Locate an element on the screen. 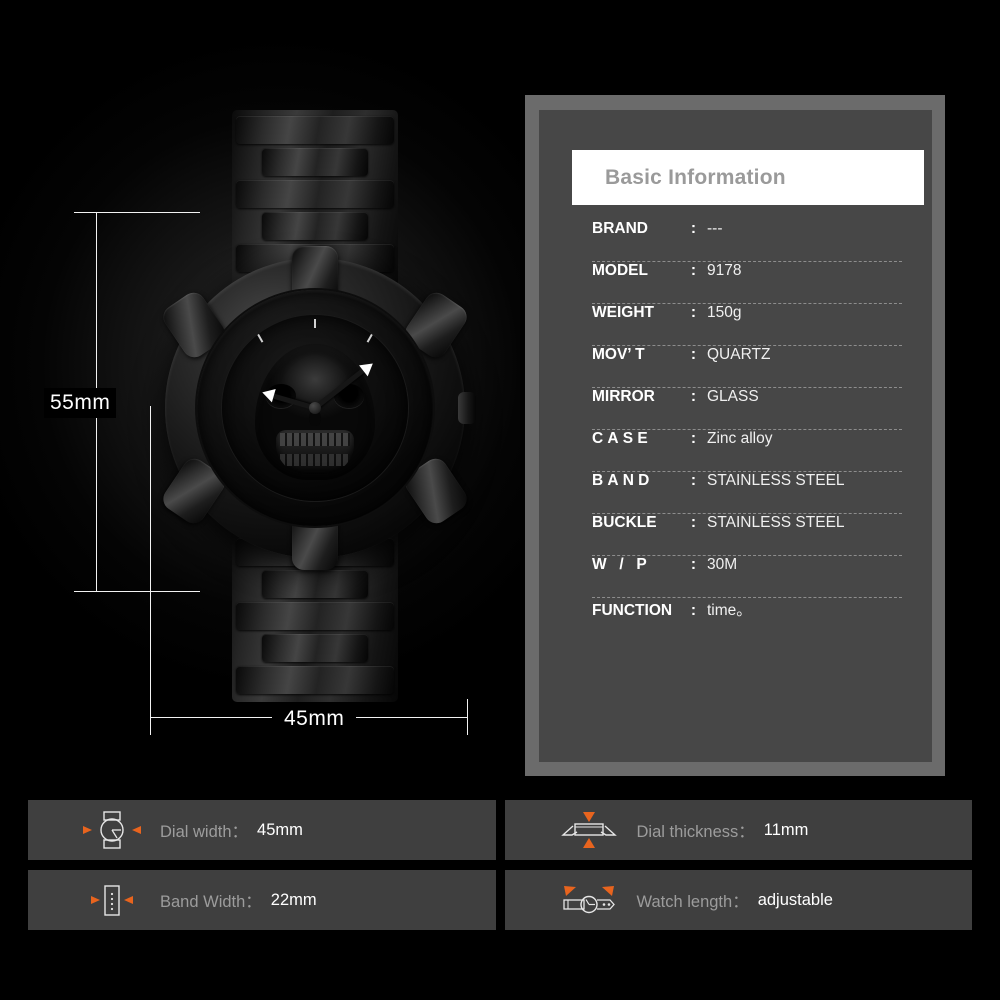 The height and width of the screenshot is (1000, 1000). watch-case is located at coordinates (317, 408).